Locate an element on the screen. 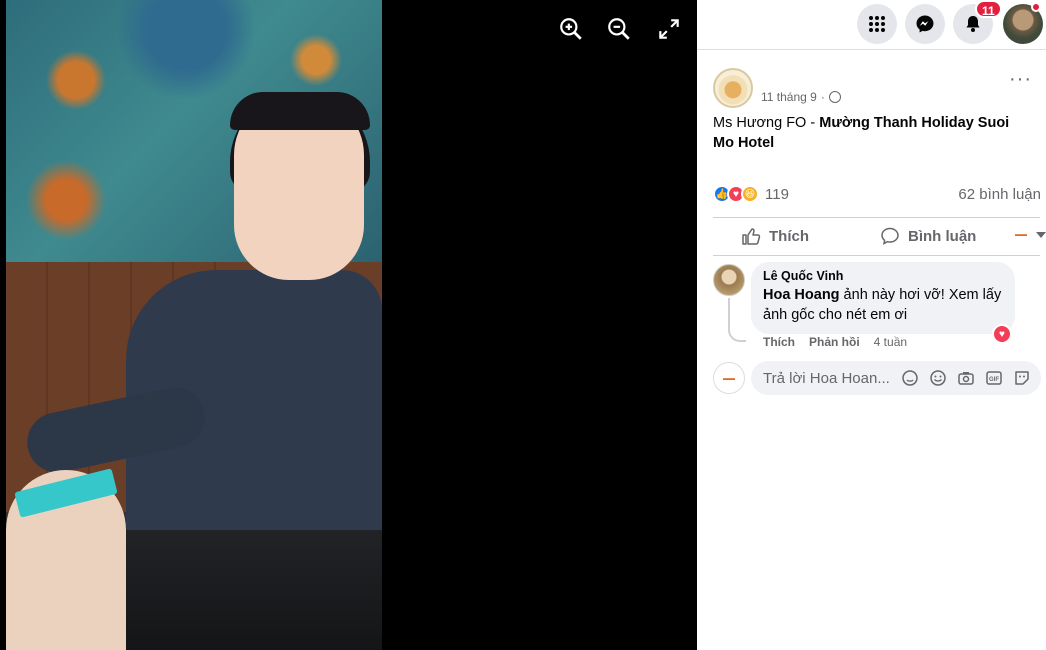 This screenshot has width=1046, height=650. comment-like-button: Thích is located at coordinates (779, 342).